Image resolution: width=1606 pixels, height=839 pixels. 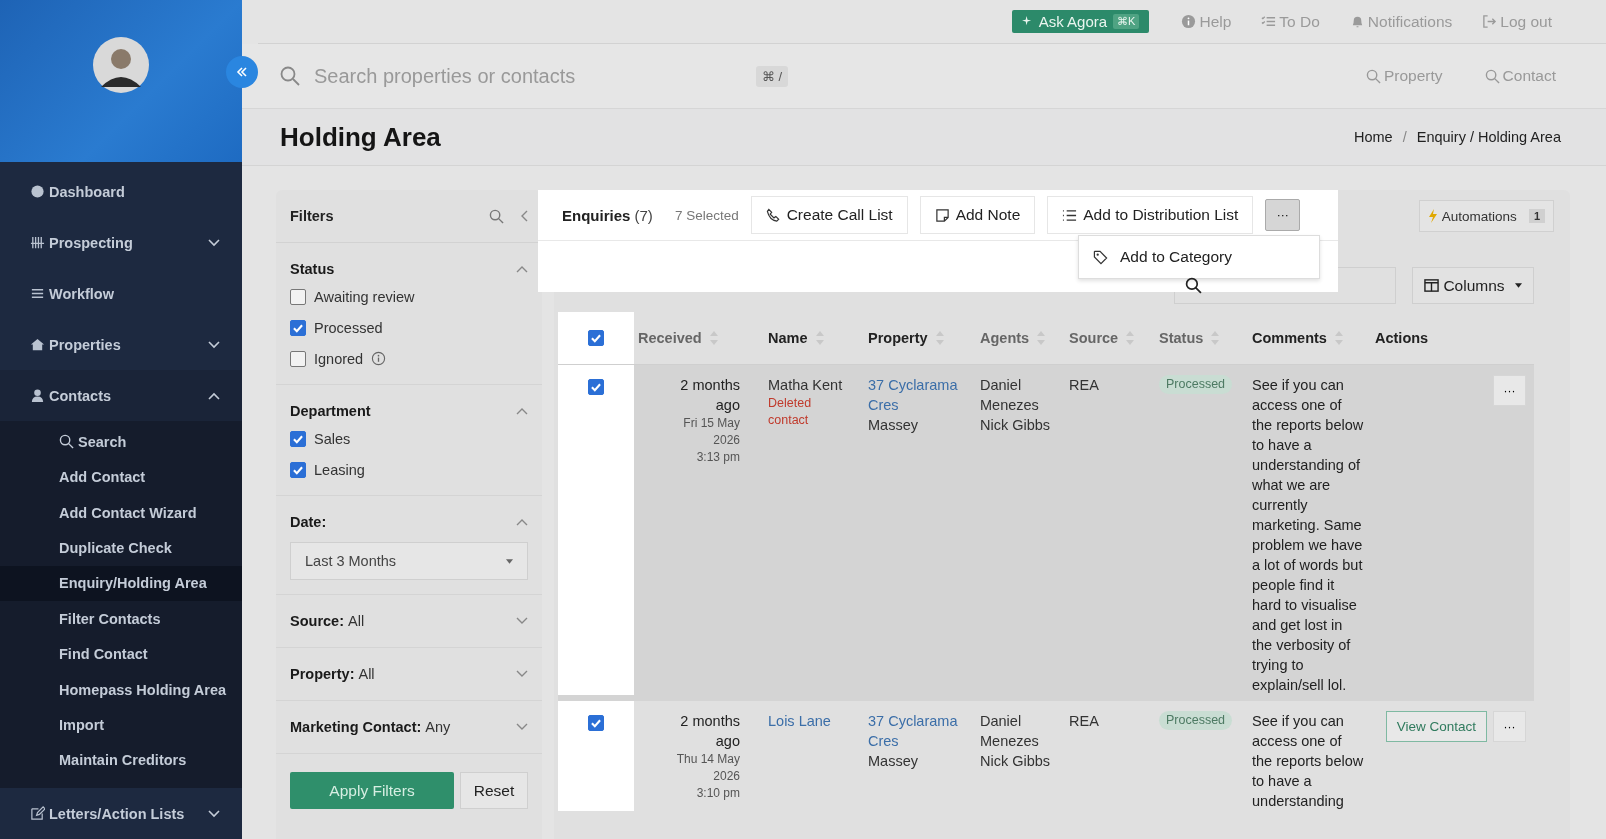 I want to click on select-all-checkbox, so click(x=596, y=338).